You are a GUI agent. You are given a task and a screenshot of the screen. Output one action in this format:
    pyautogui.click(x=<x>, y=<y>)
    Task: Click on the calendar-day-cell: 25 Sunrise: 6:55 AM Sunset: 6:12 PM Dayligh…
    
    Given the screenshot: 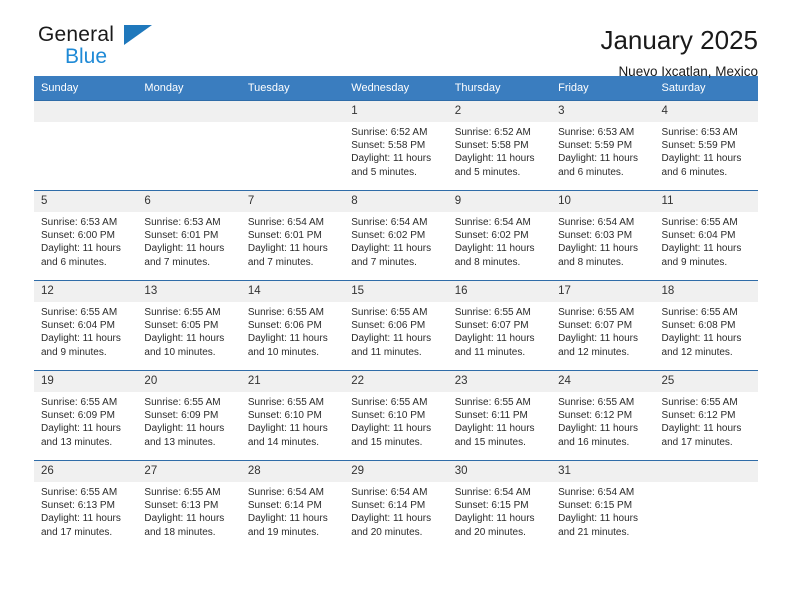 What is the action you would take?
    pyautogui.click(x=706, y=415)
    